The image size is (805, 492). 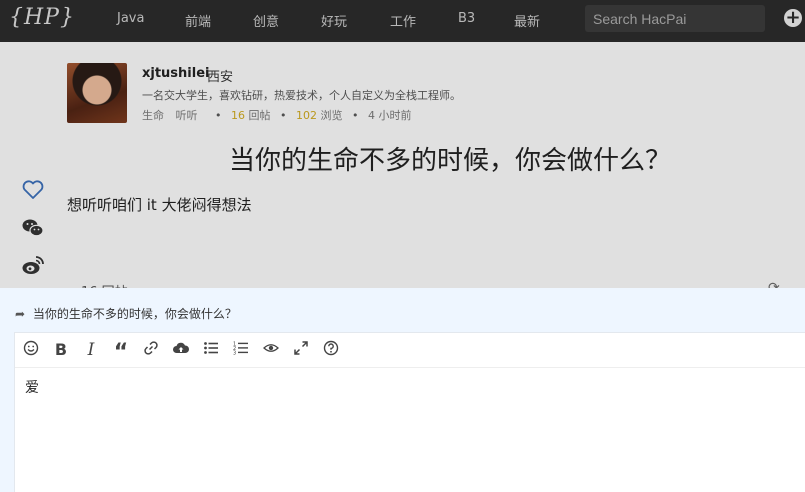 What do you see at coordinates (238, 115) in the screenshot?
I see `posts-count: 16` at bounding box center [238, 115].